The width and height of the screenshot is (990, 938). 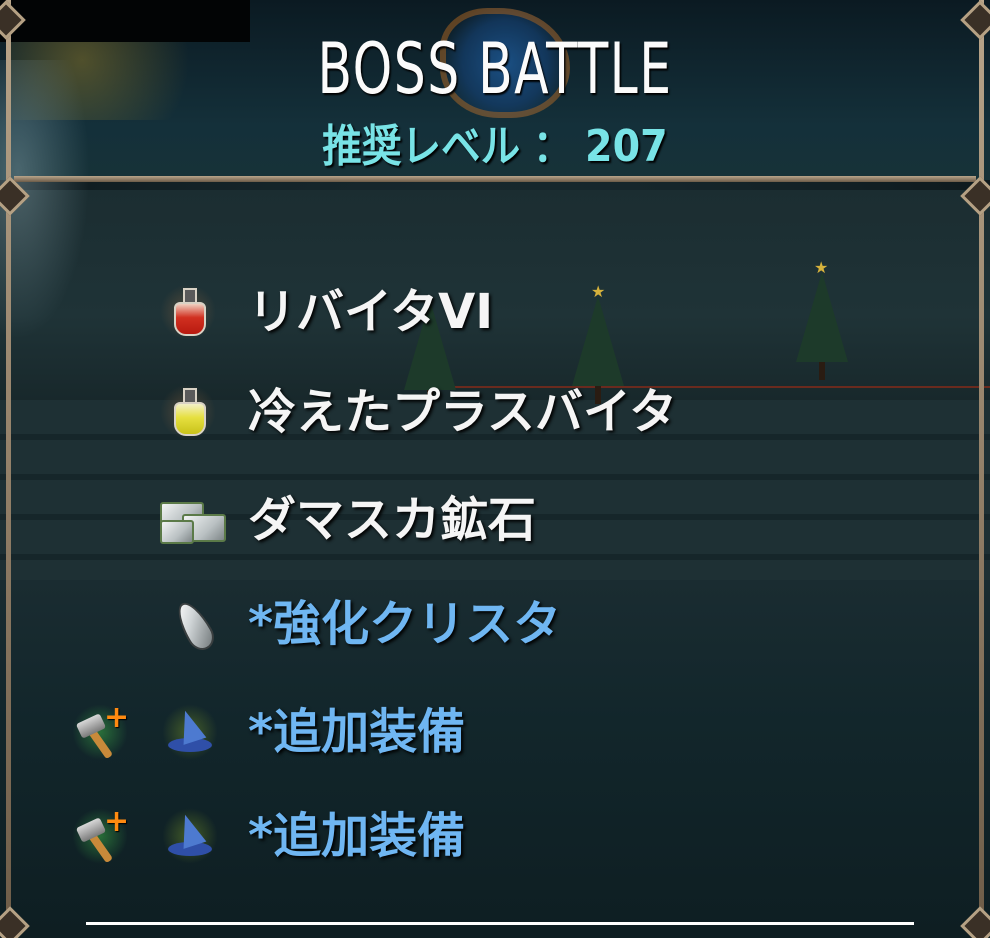 I want to click on reward-item-chilled-plus-vita: 冷えたプラスバイタ, so click(x=495, y=412).